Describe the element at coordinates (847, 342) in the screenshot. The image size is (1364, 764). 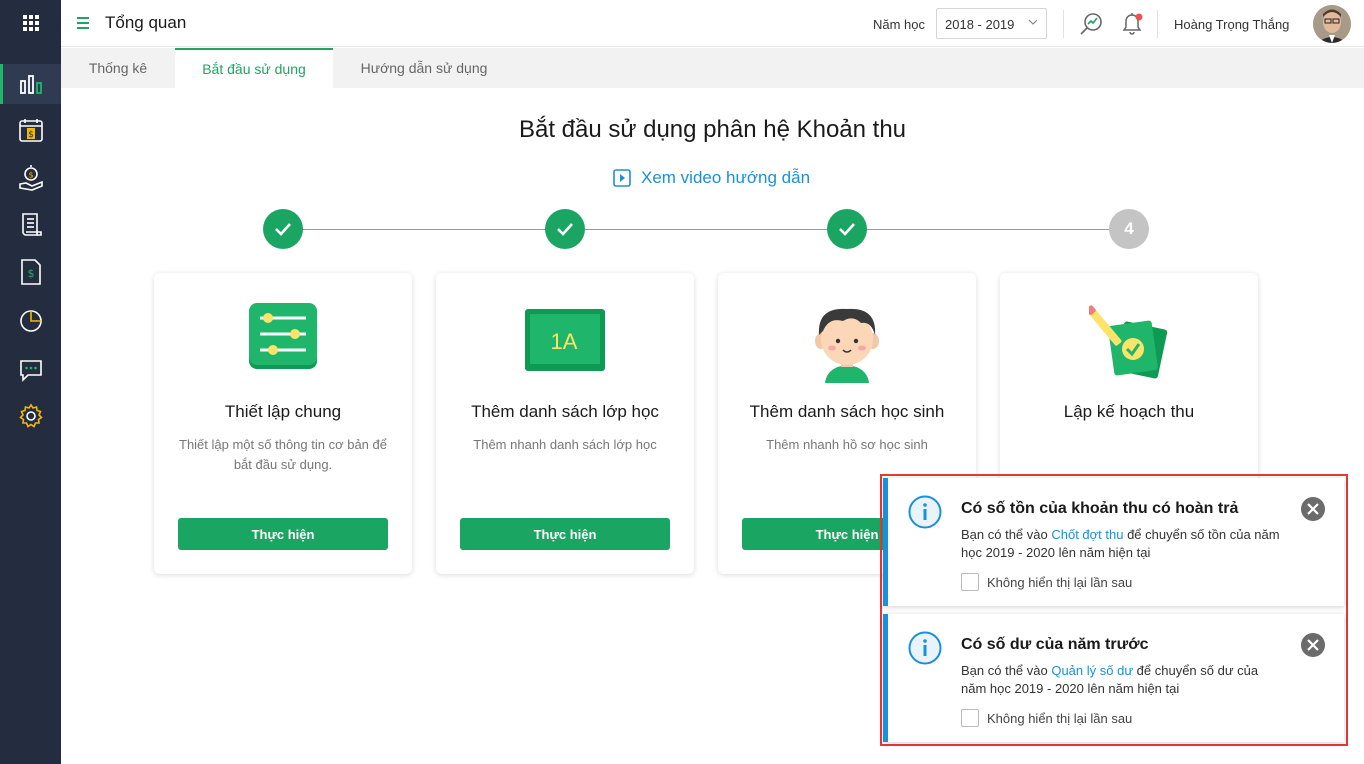
I see `student-boy-illustration` at that location.